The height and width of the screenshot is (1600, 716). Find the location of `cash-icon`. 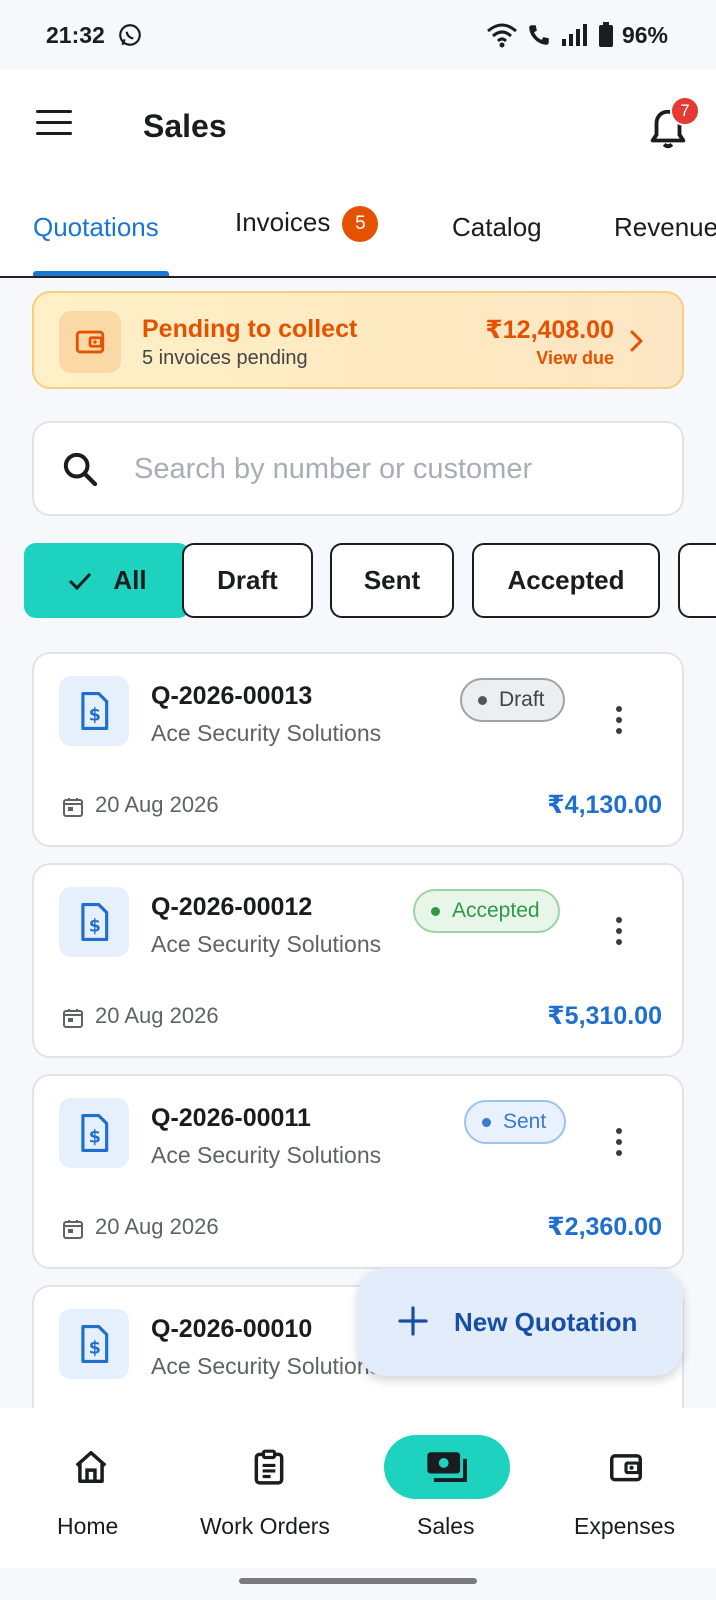

cash-icon is located at coordinates (447, 1467).